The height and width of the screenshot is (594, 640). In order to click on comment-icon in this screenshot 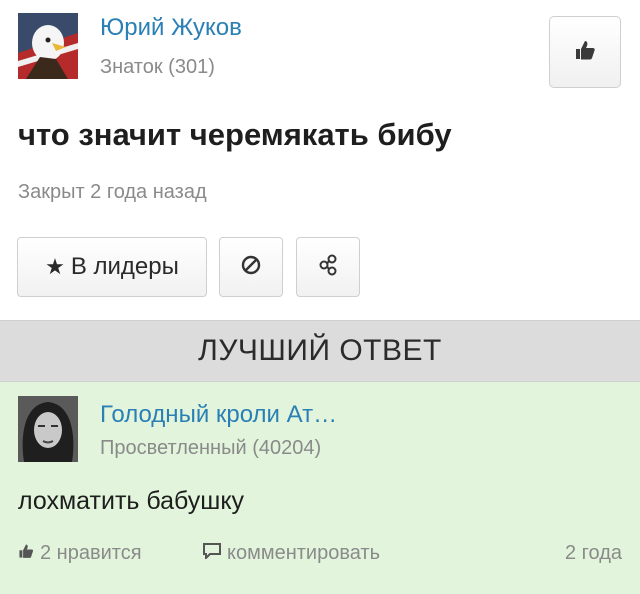, I will do `click(212, 553)`.